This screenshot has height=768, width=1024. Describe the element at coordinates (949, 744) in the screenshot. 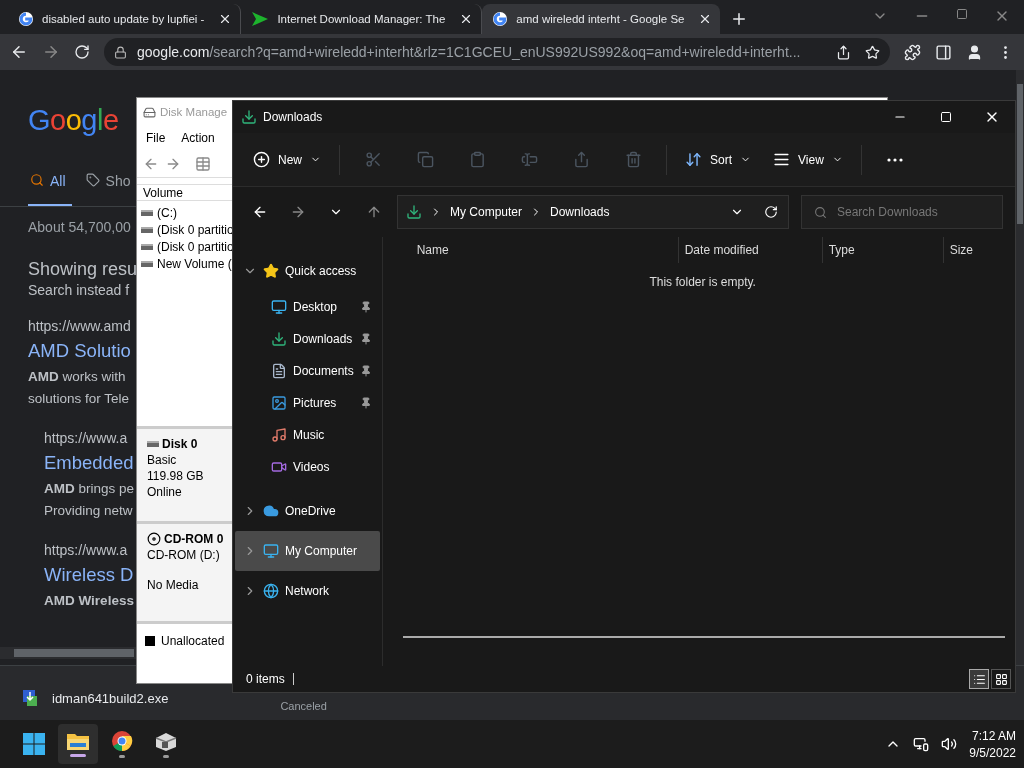

I see `volume-icon` at that location.